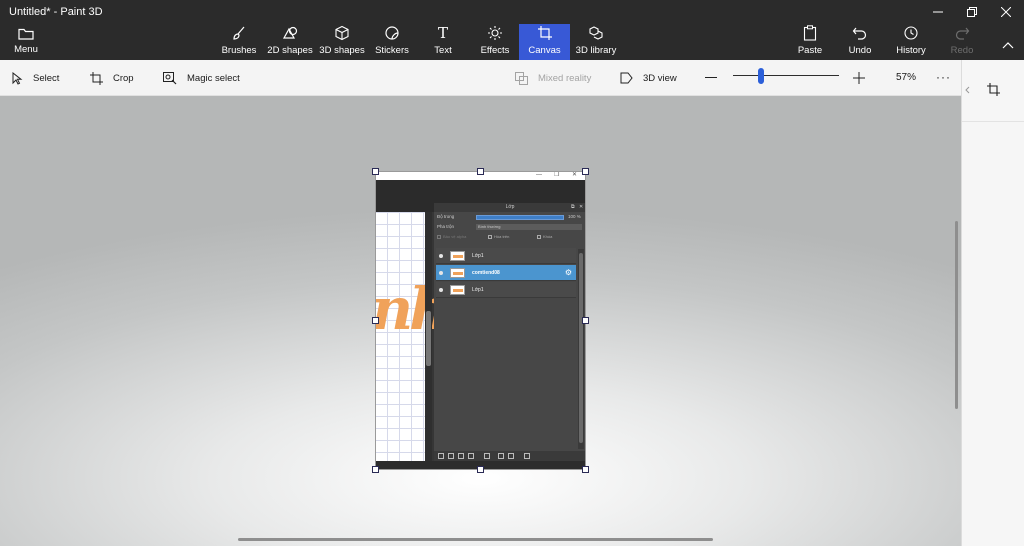 The width and height of the screenshot is (1024, 546). Describe the element at coordinates (544, 236) in the screenshot. I see `lock-check: Khóa` at that location.